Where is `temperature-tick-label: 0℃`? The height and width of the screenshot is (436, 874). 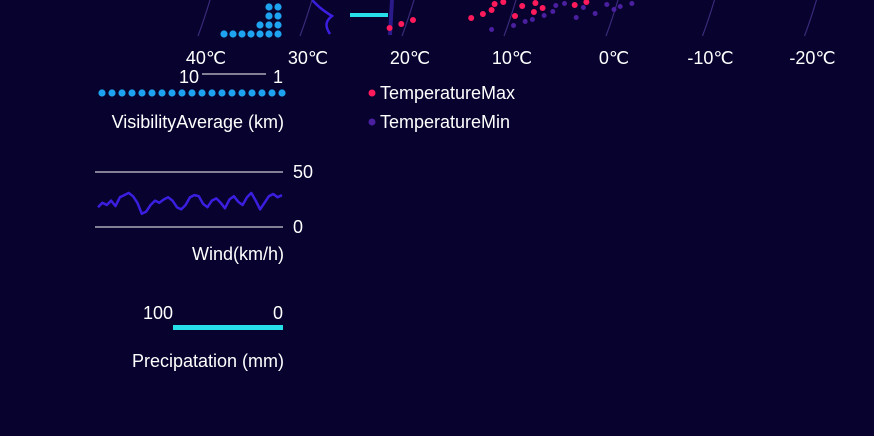 temperature-tick-label: 0℃ is located at coordinates (614, 58).